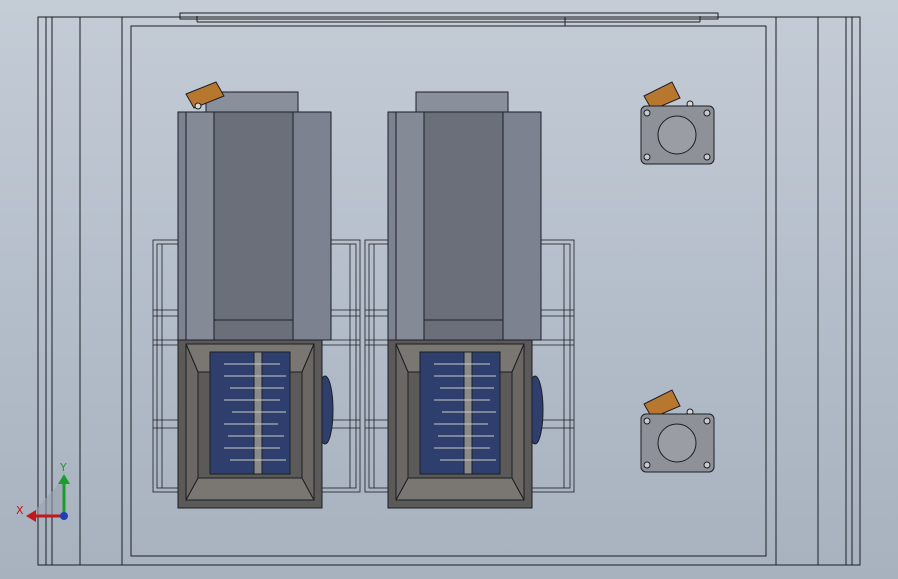 The width and height of the screenshot is (898, 579). I want to click on top-rail, so click(449, 19).